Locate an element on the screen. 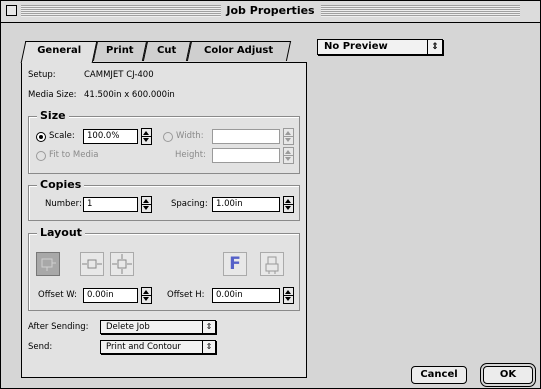  tab-print: Print is located at coordinates (120, 51).